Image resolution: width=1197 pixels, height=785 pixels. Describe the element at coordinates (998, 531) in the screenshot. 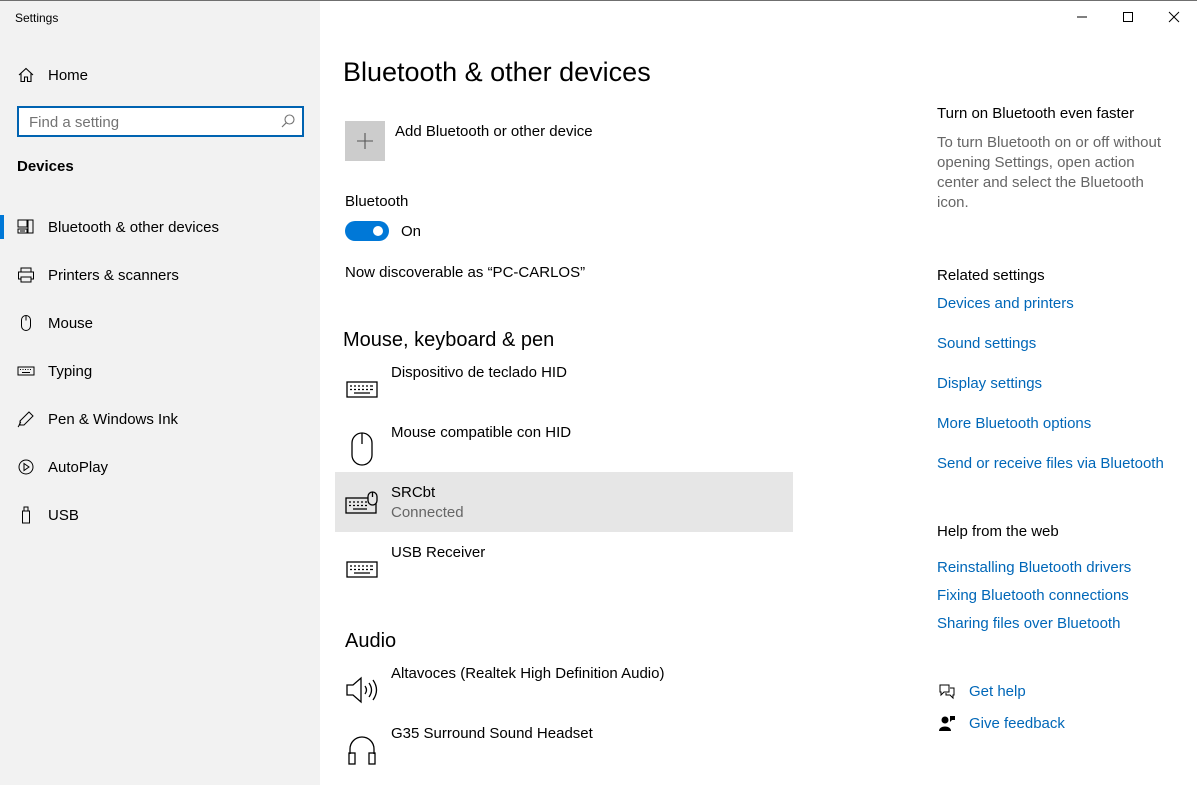

I see `help-from-web-title: Help from the web` at that location.